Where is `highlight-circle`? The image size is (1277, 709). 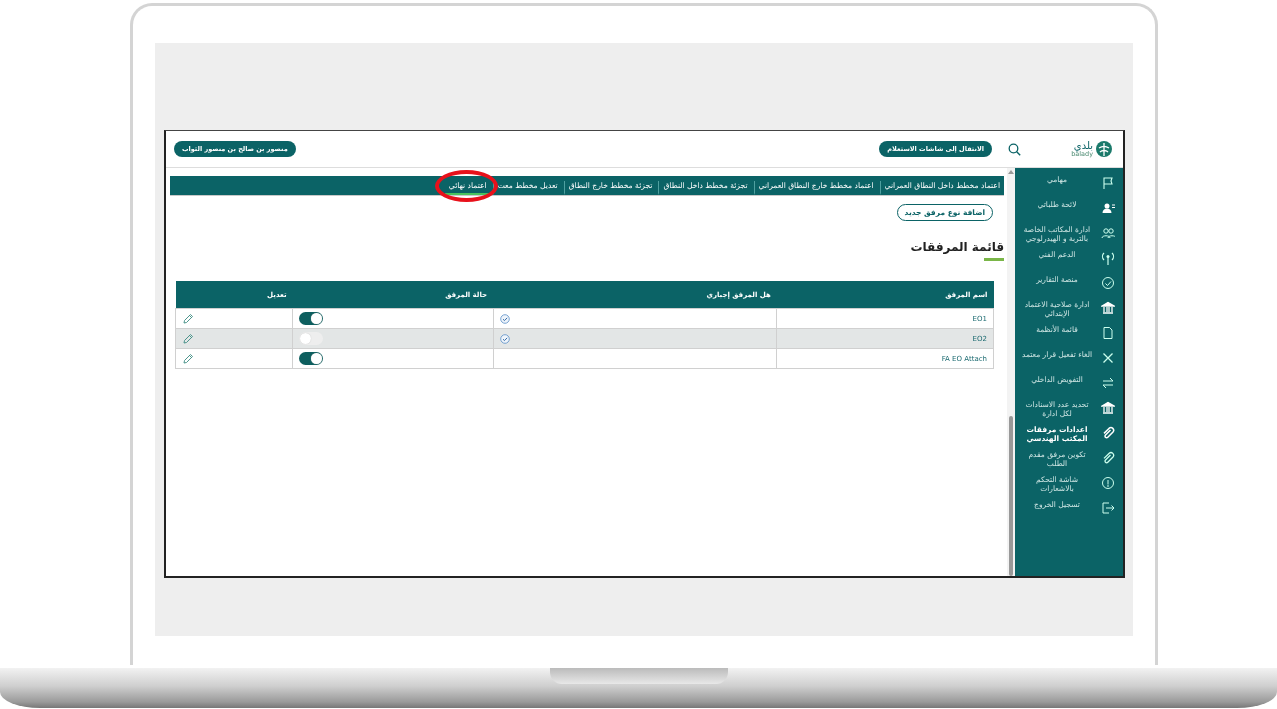
highlight-circle is located at coordinates (466, 186).